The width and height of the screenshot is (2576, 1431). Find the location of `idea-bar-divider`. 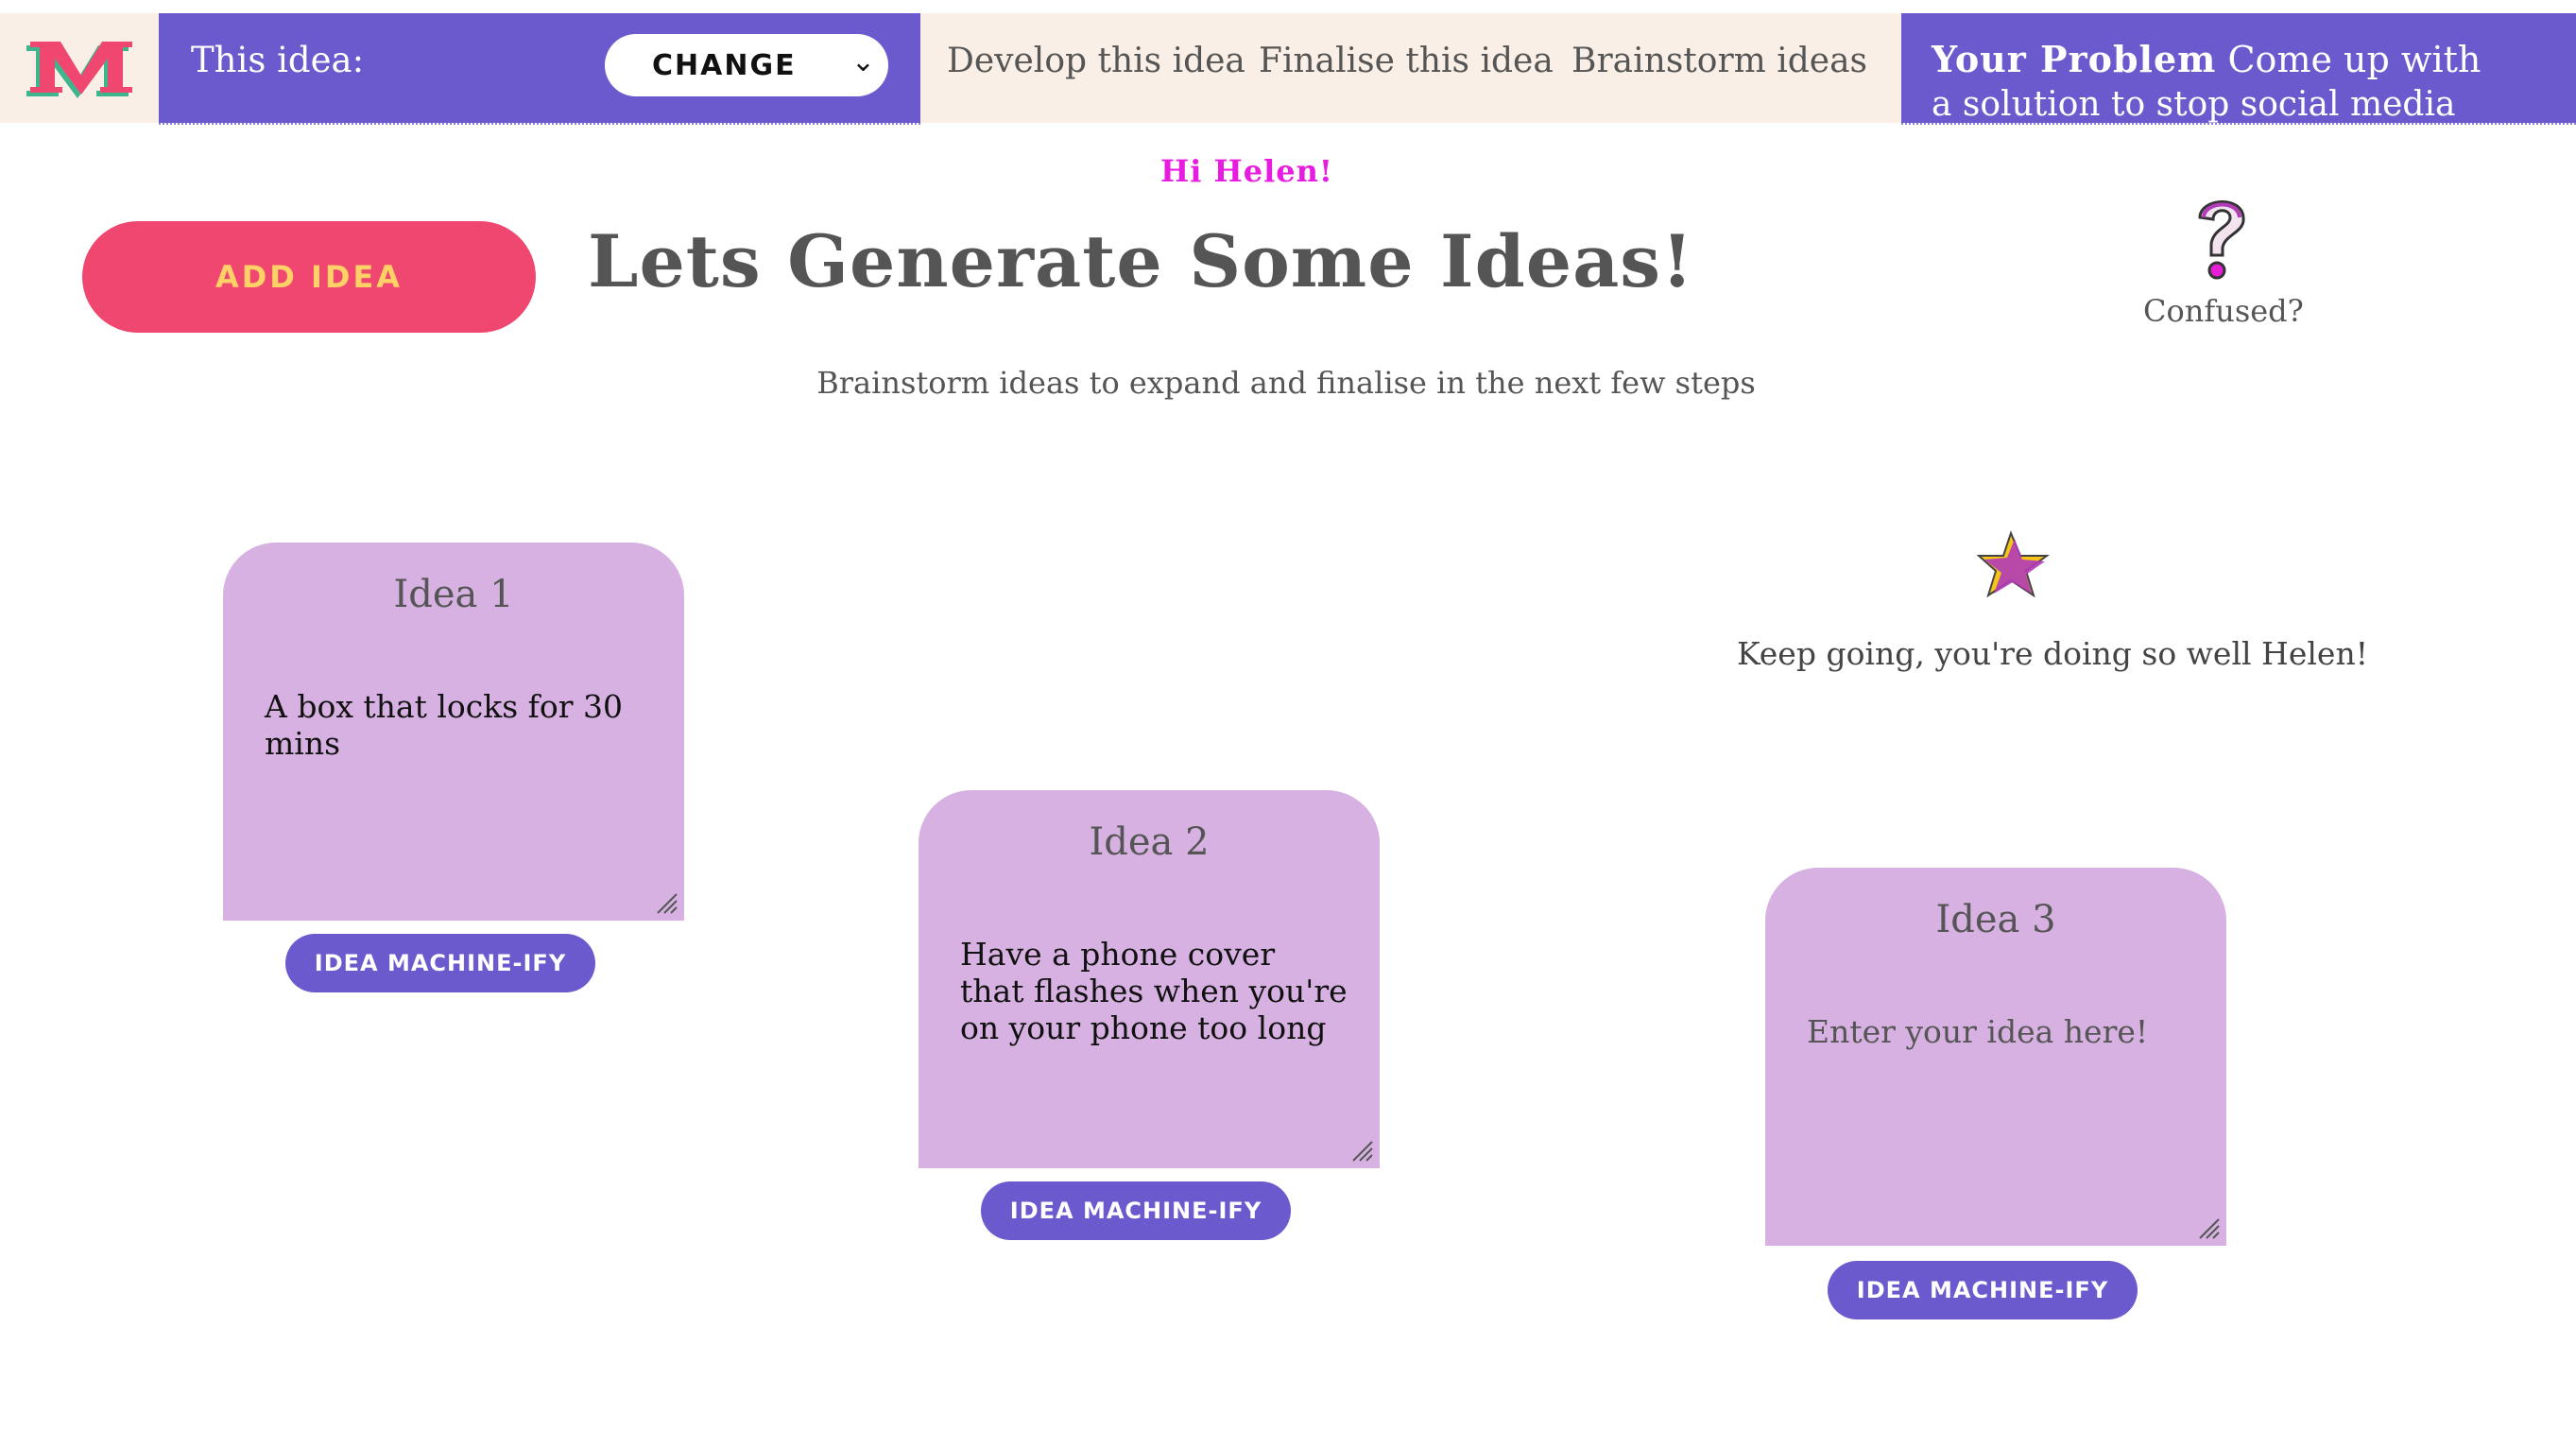

idea-bar-divider is located at coordinates (539, 123).